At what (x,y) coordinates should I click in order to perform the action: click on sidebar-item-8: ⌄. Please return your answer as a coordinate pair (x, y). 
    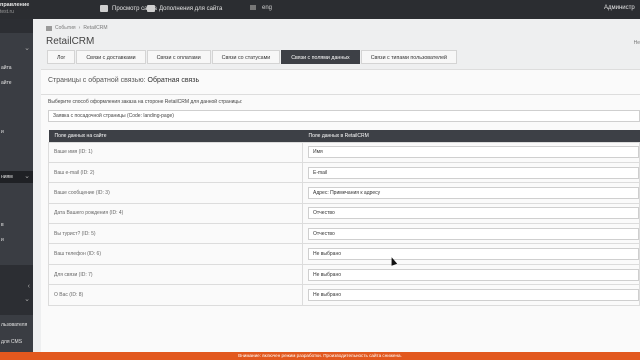
    Looking at the image, I should click on (16, 300).